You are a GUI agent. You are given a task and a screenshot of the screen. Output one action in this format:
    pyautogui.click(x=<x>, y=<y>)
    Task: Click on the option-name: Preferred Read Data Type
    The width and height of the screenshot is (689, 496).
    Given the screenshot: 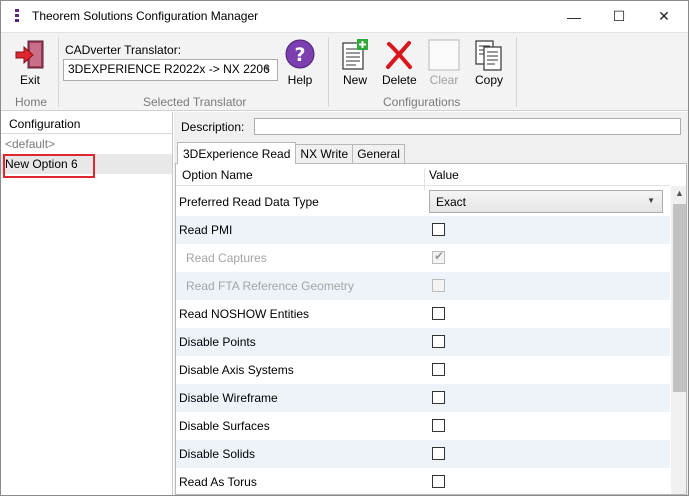 What is the action you would take?
    pyautogui.click(x=249, y=202)
    